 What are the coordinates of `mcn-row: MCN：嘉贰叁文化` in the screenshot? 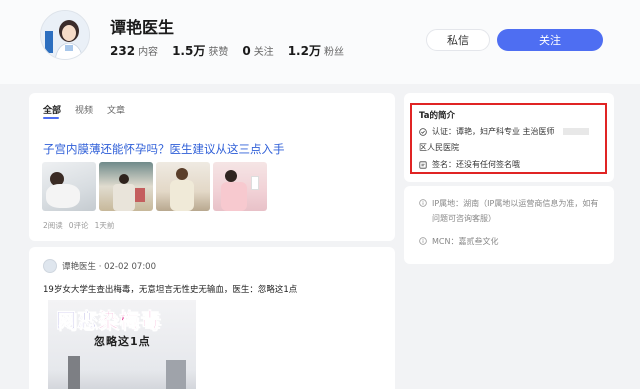 It's located at (458, 241).